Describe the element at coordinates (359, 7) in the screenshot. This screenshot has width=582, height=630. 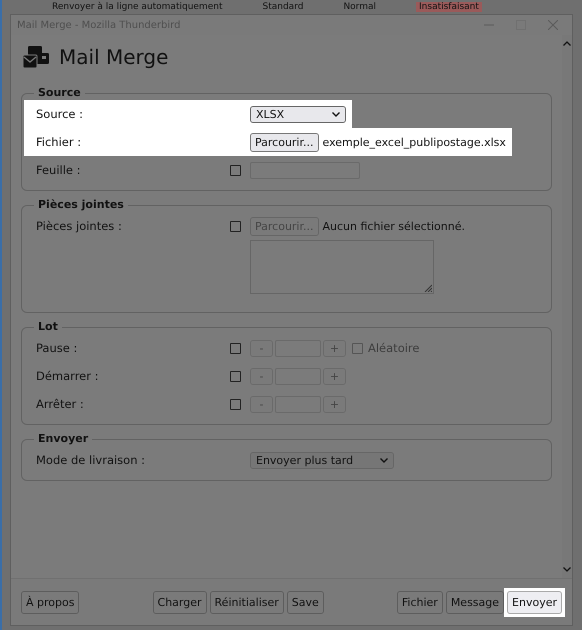
I see `spreadsheet-cell-text: Normal` at that location.